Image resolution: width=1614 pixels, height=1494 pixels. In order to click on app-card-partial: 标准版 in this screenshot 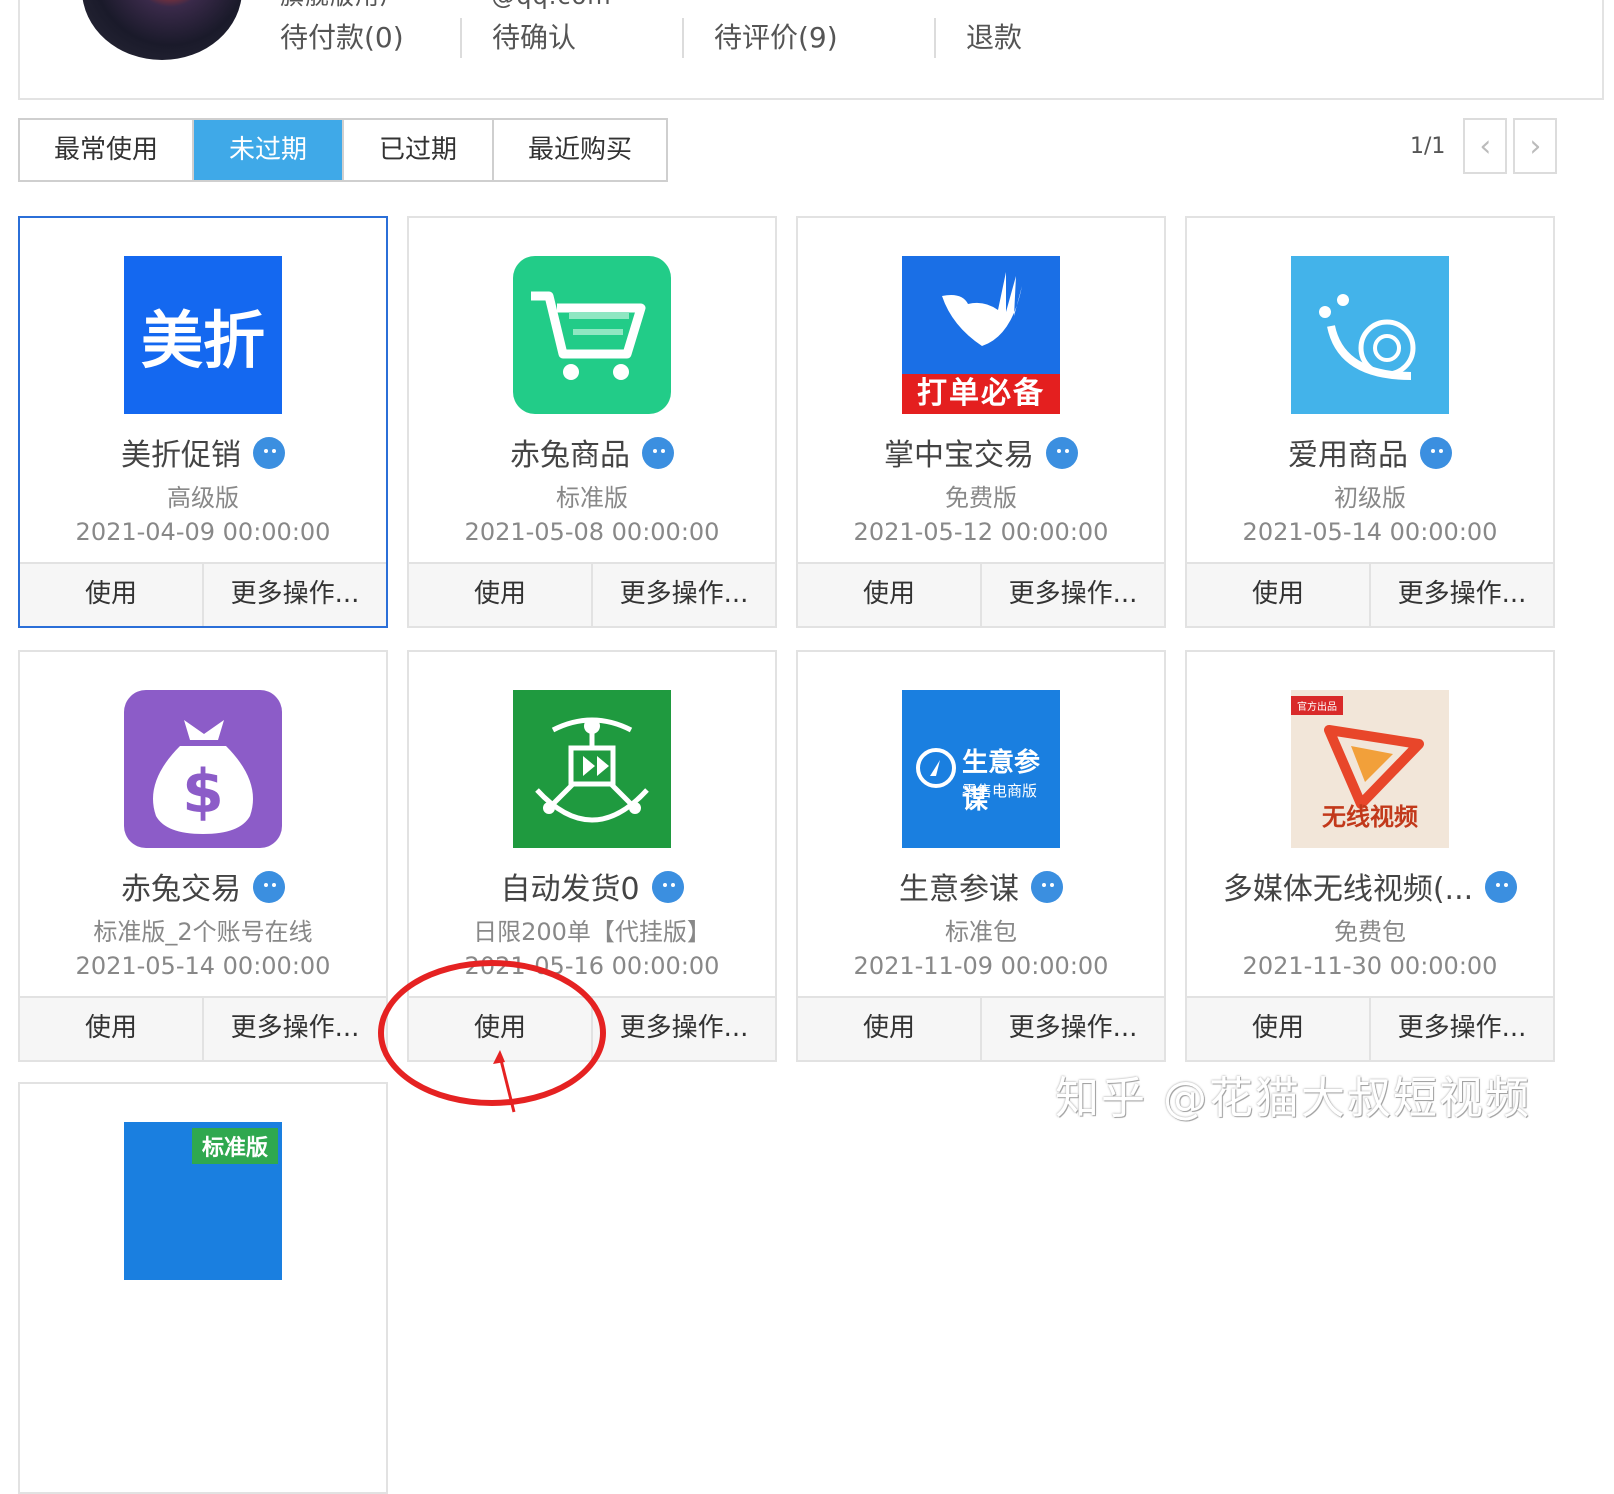, I will do `click(203, 1288)`.